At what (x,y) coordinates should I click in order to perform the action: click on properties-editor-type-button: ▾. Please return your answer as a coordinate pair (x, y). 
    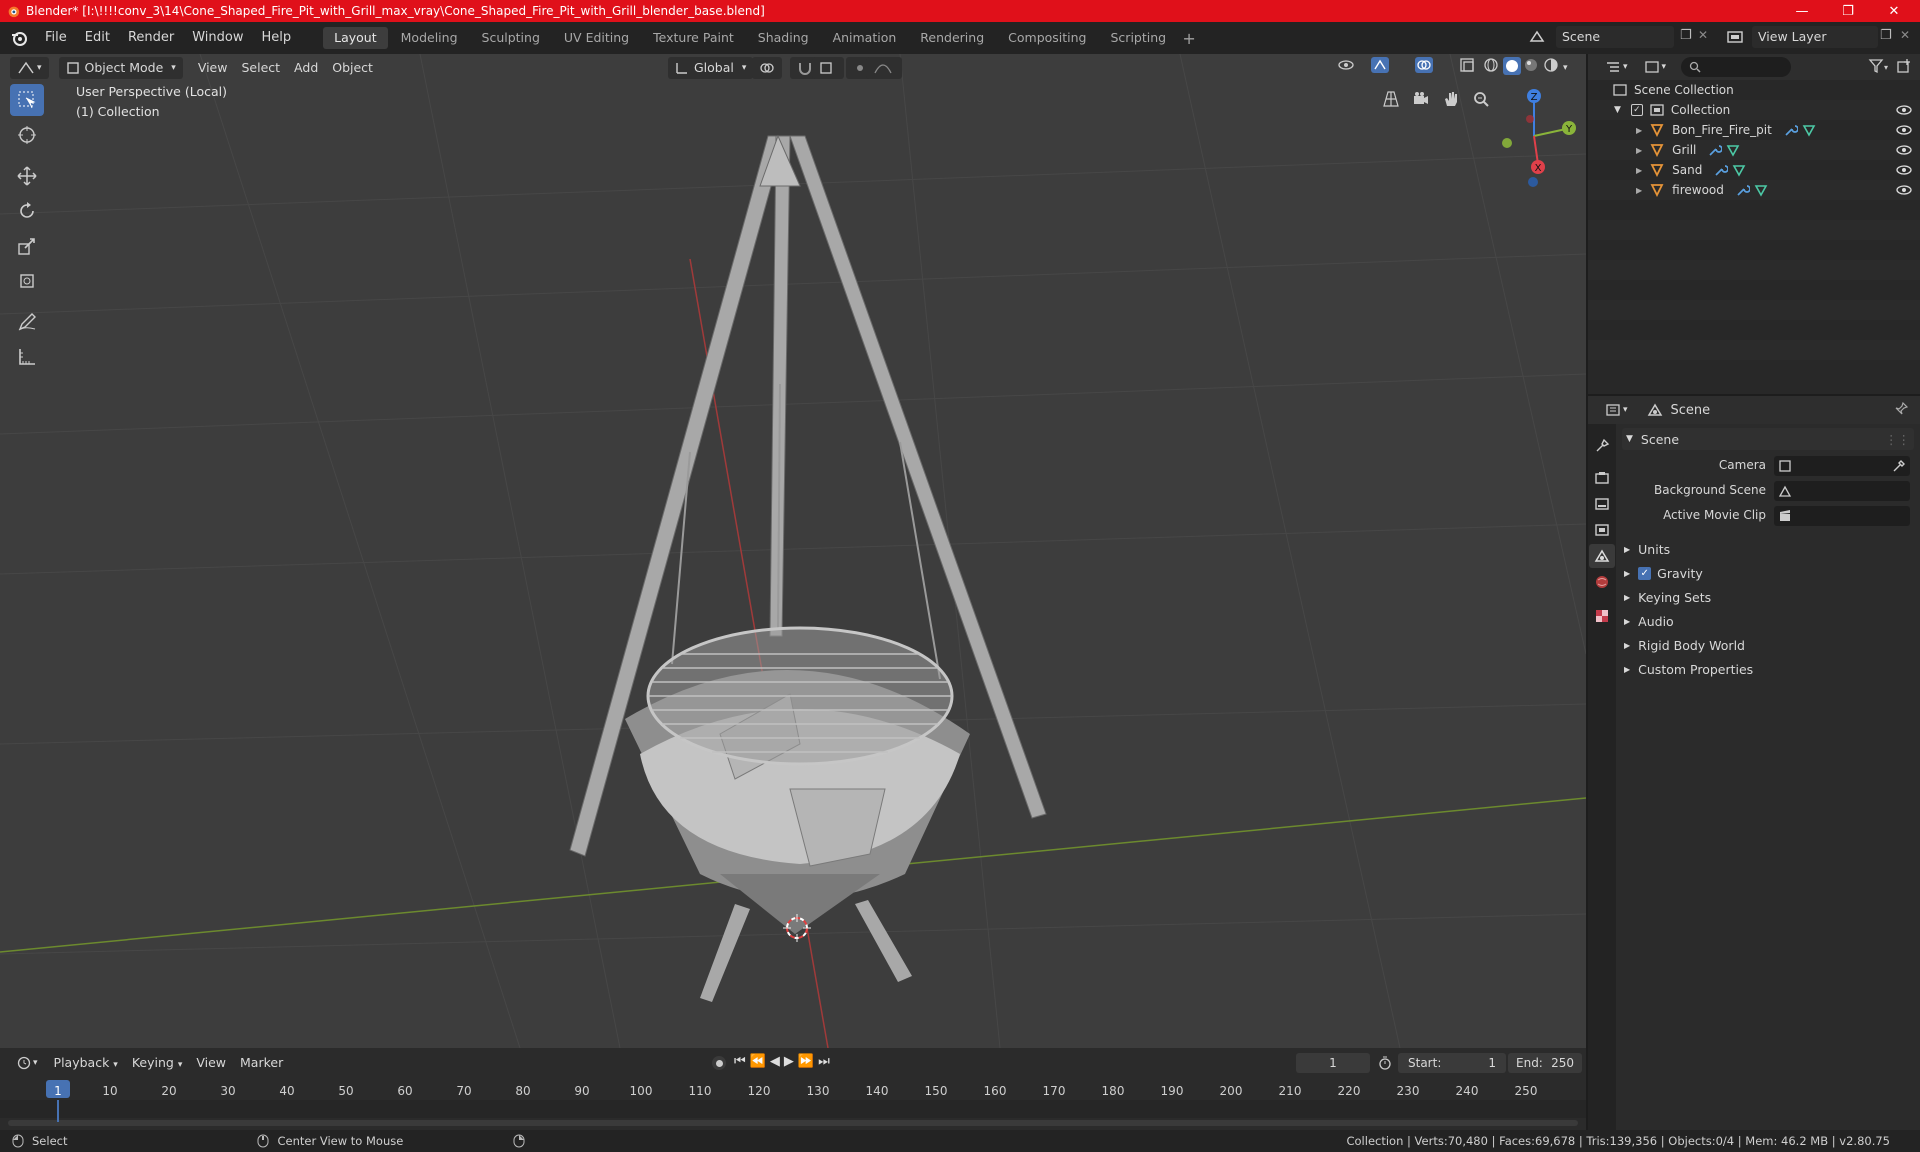
    Looking at the image, I should click on (1616, 410).